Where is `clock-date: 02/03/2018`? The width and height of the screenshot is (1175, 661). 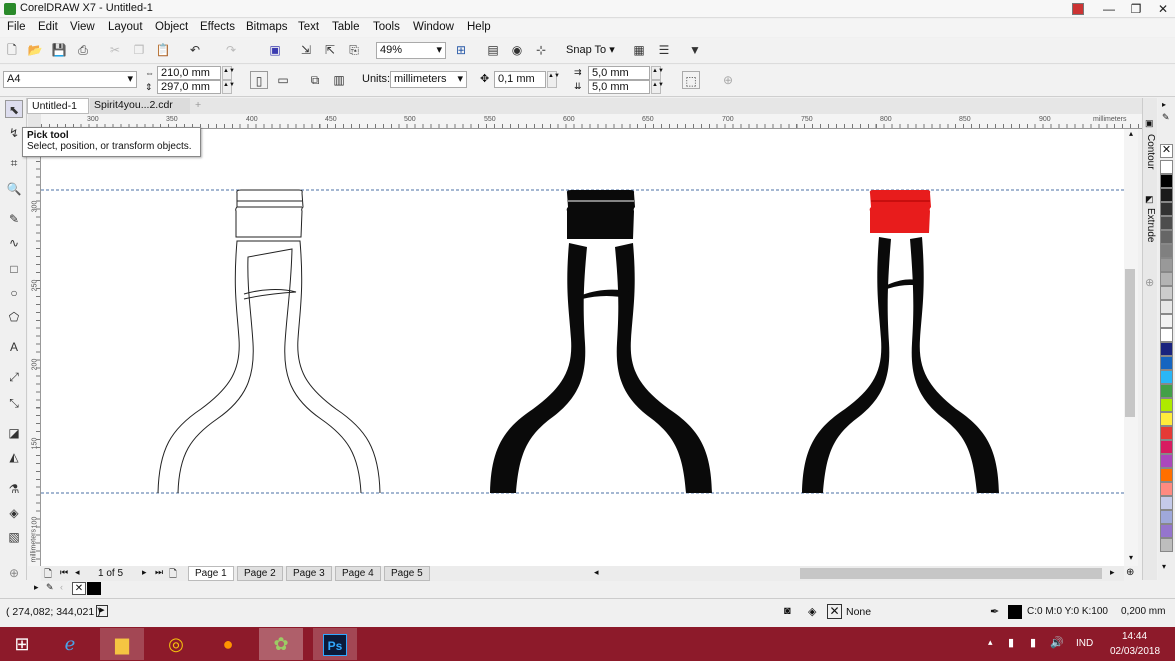
clock-date: 02/03/2018 is located at coordinates (1135, 651).